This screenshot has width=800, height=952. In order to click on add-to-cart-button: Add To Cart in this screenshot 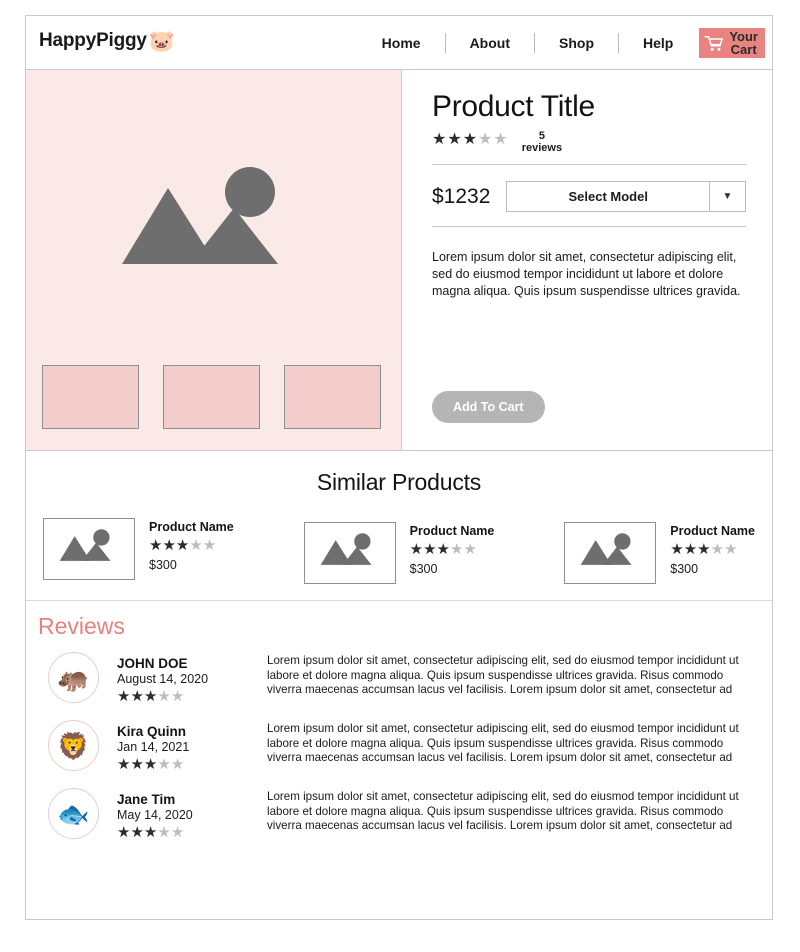, I will do `click(488, 407)`.